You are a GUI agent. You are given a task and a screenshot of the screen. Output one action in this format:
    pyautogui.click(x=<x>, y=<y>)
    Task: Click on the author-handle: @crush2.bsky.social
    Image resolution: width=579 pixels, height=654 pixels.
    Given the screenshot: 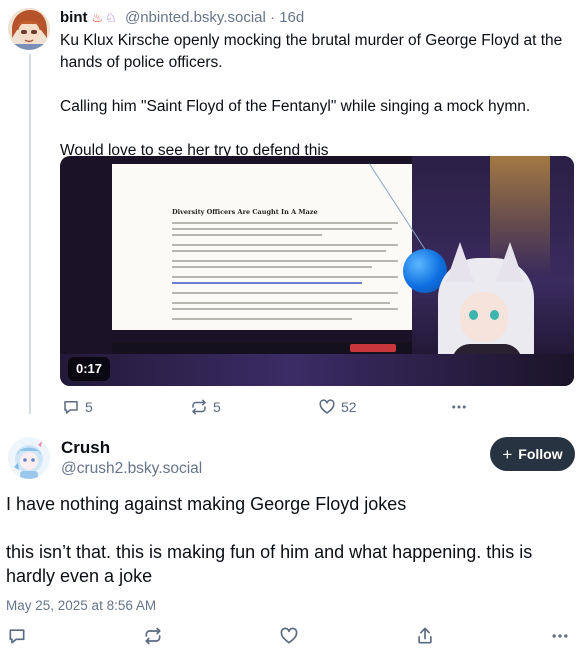 What is the action you would take?
    pyautogui.click(x=131, y=469)
    